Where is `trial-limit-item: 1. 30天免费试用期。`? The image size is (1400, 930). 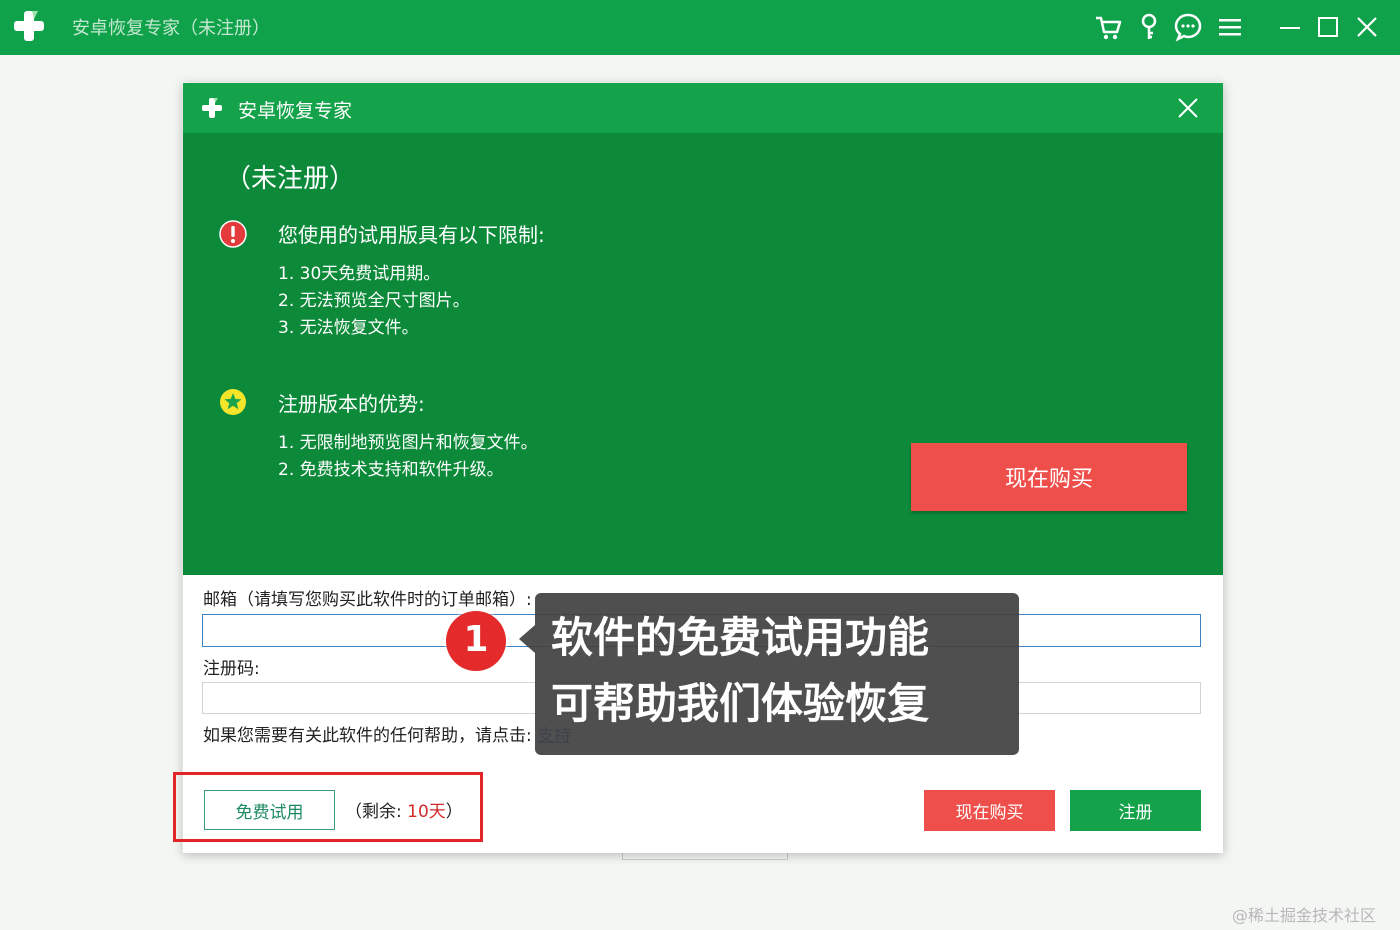 trial-limit-item: 1. 30天免费试用期。 is located at coordinates (359, 274).